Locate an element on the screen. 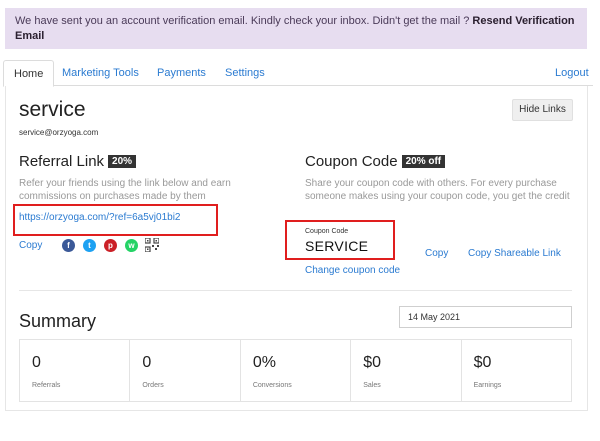 The width and height of the screenshot is (600, 441). referral-title: Referral Link is located at coordinates (62, 161).